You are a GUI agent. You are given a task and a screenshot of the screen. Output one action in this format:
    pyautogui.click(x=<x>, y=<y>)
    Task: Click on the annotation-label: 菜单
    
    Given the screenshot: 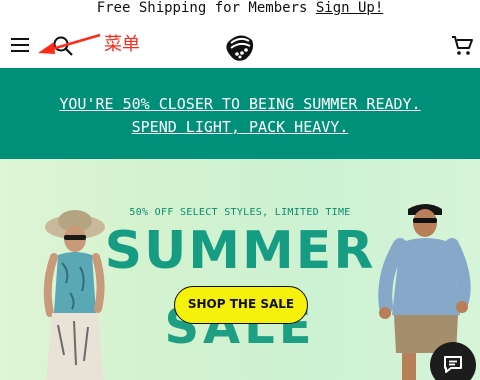 What is the action you would take?
    pyautogui.click(x=122, y=44)
    